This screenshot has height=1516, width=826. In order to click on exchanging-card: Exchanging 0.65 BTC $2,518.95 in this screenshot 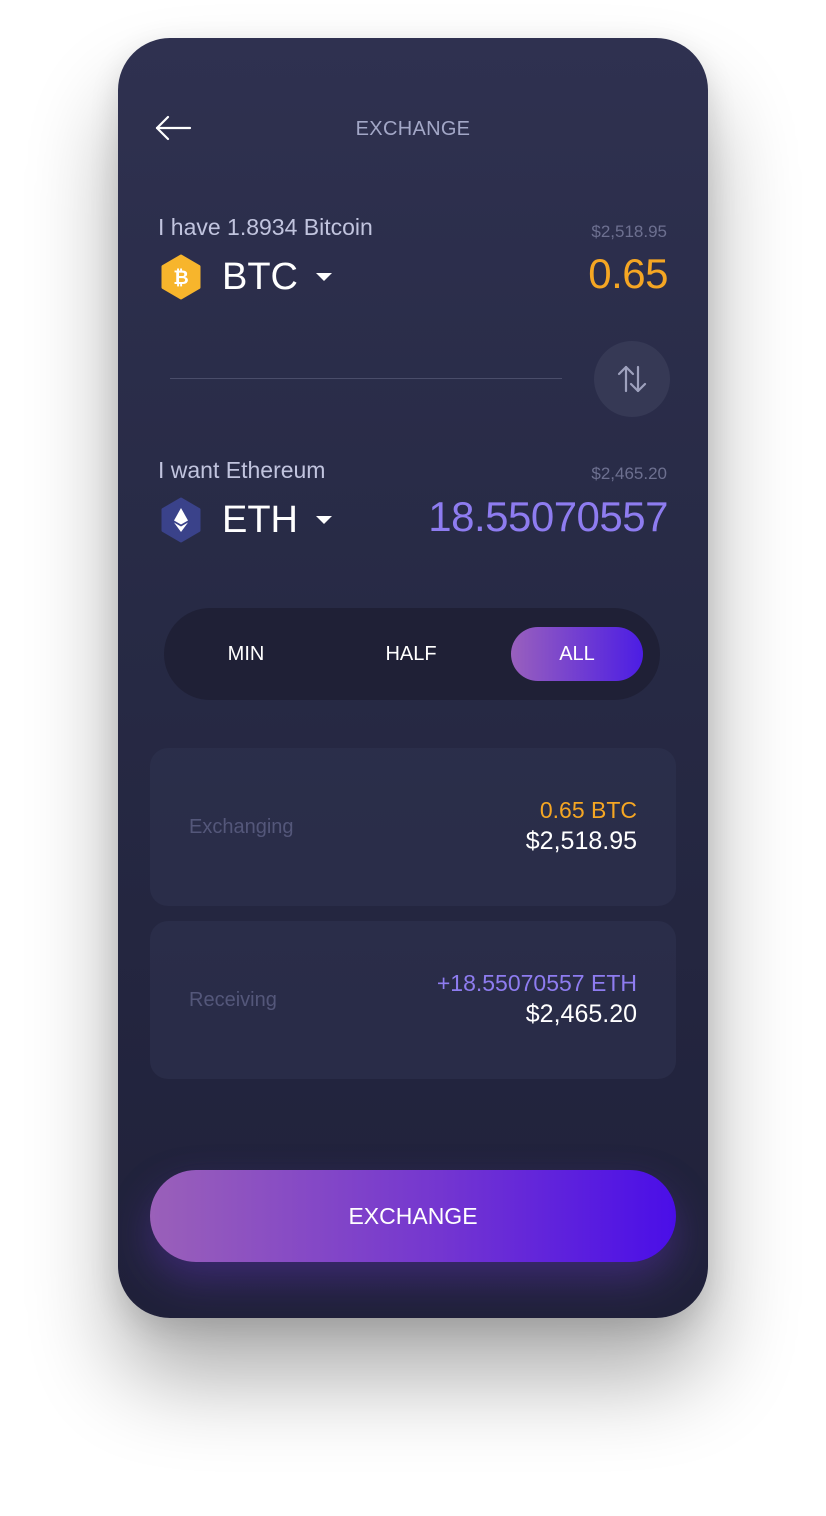, I will do `click(413, 827)`.